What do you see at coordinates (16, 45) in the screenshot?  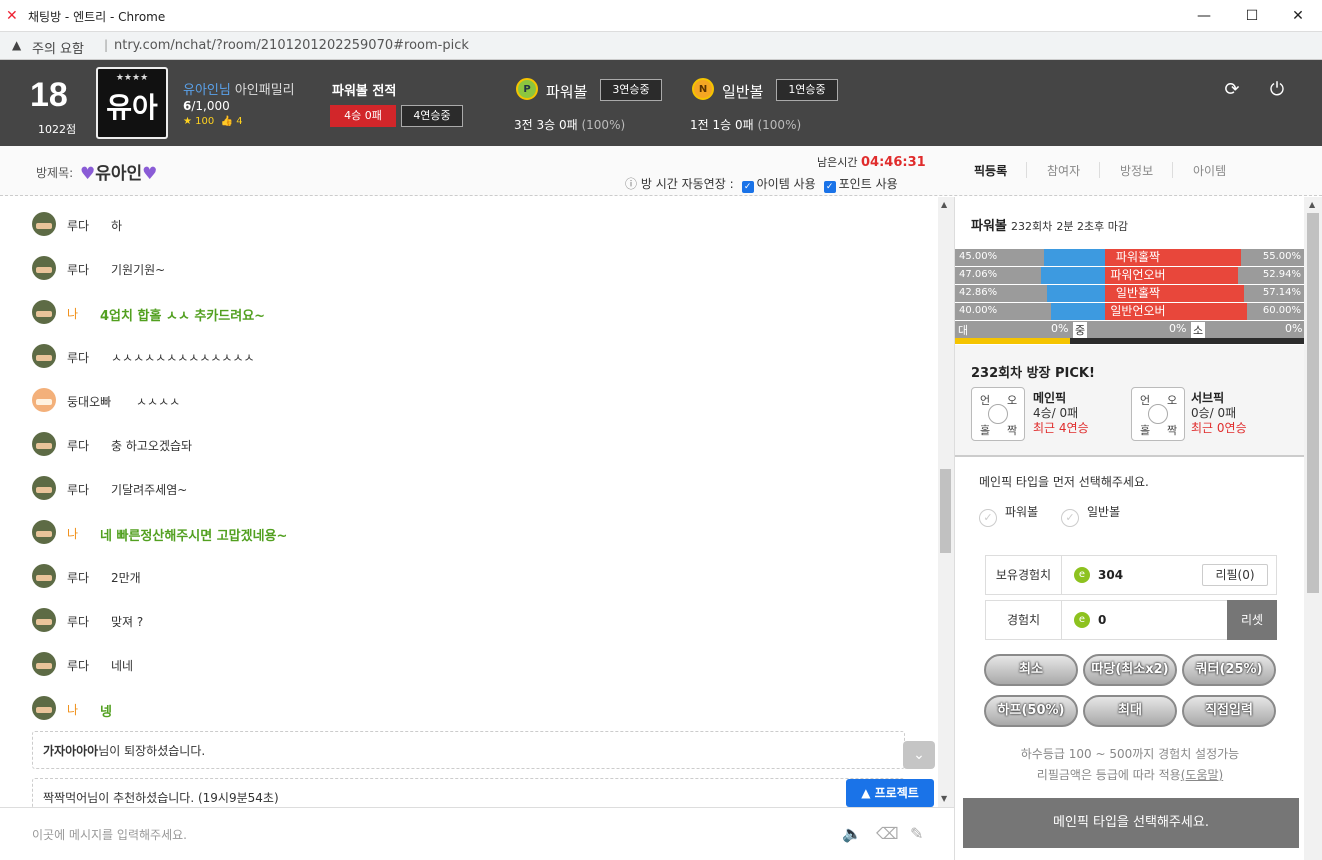 I see `warning-icon: ▲` at bounding box center [16, 45].